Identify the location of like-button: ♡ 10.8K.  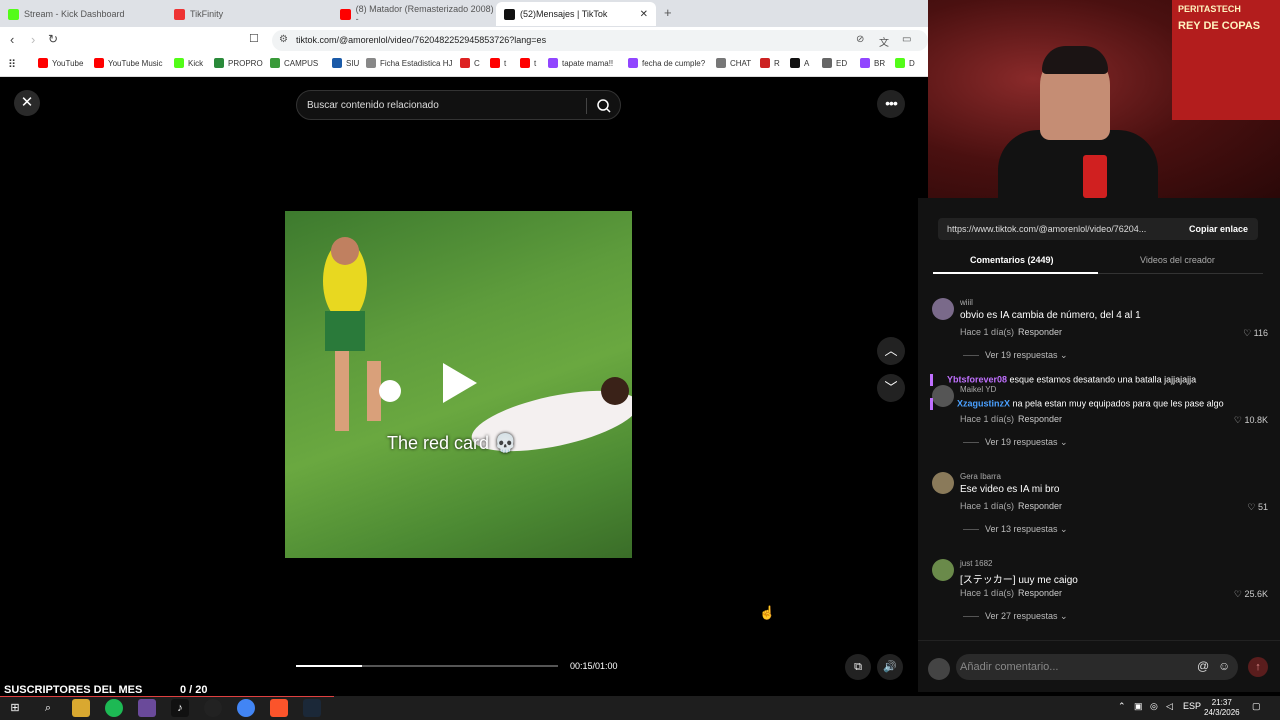
(1251, 420).